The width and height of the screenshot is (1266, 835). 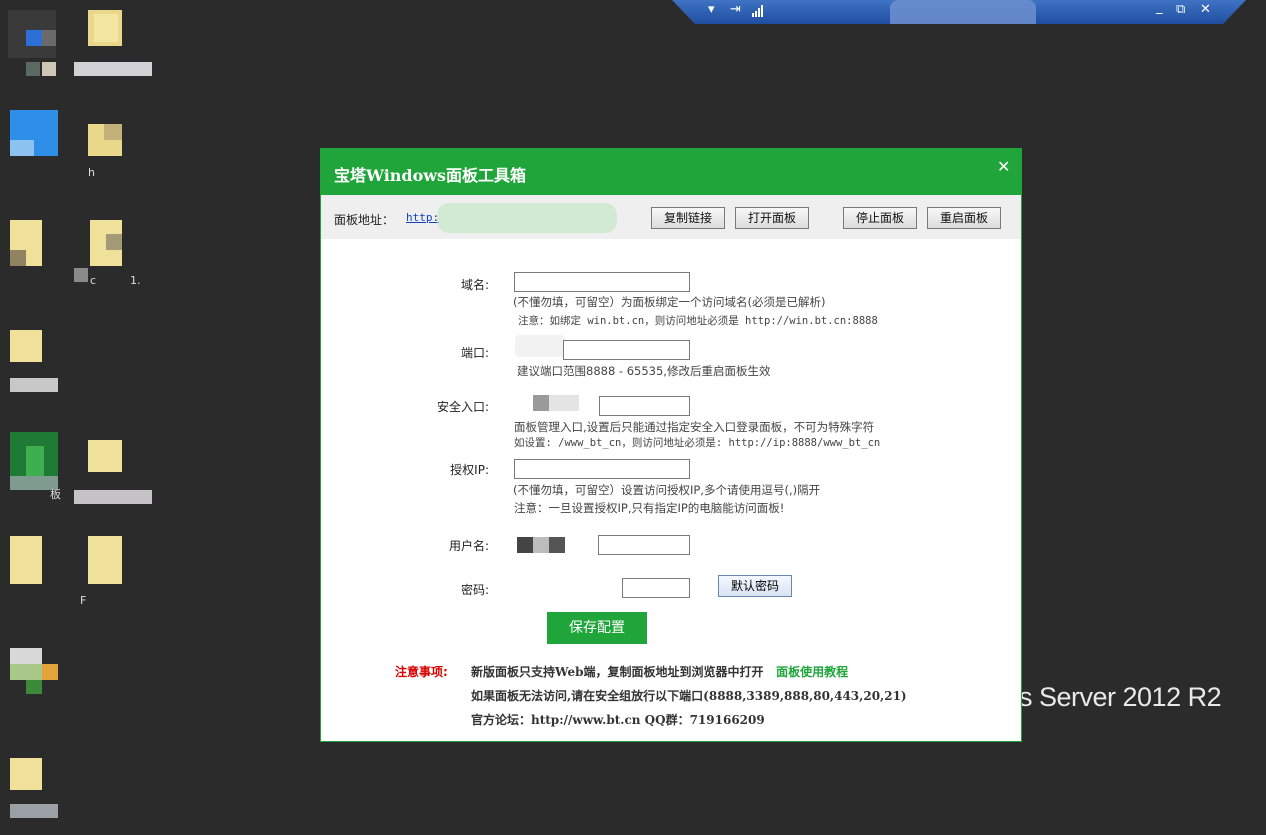 What do you see at coordinates (468, 546) in the screenshot?
I see `username-label: 用户名:` at bounding box center [468, 546].